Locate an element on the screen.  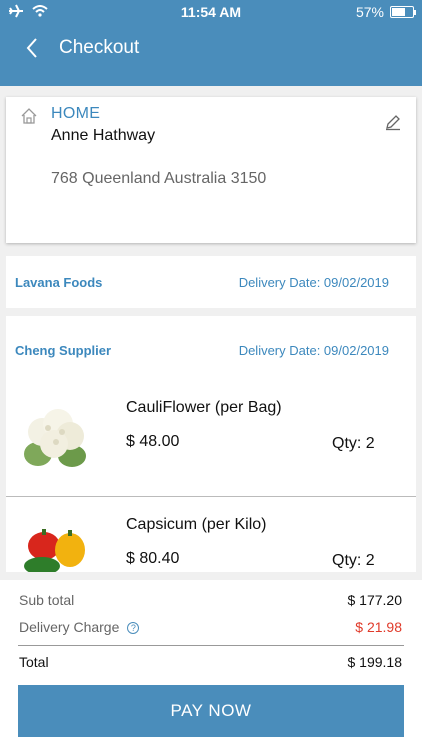
subtotal-value: $ 177.20 is located at coordinates (375, 600).